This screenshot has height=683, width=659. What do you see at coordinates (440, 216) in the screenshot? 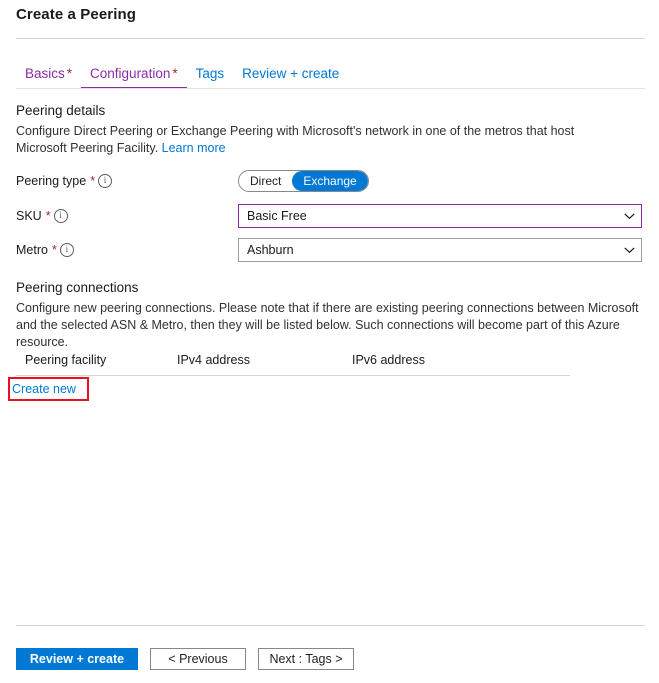
I see `sku-dropdown: Basic Free` at bounding box center [440, 216].